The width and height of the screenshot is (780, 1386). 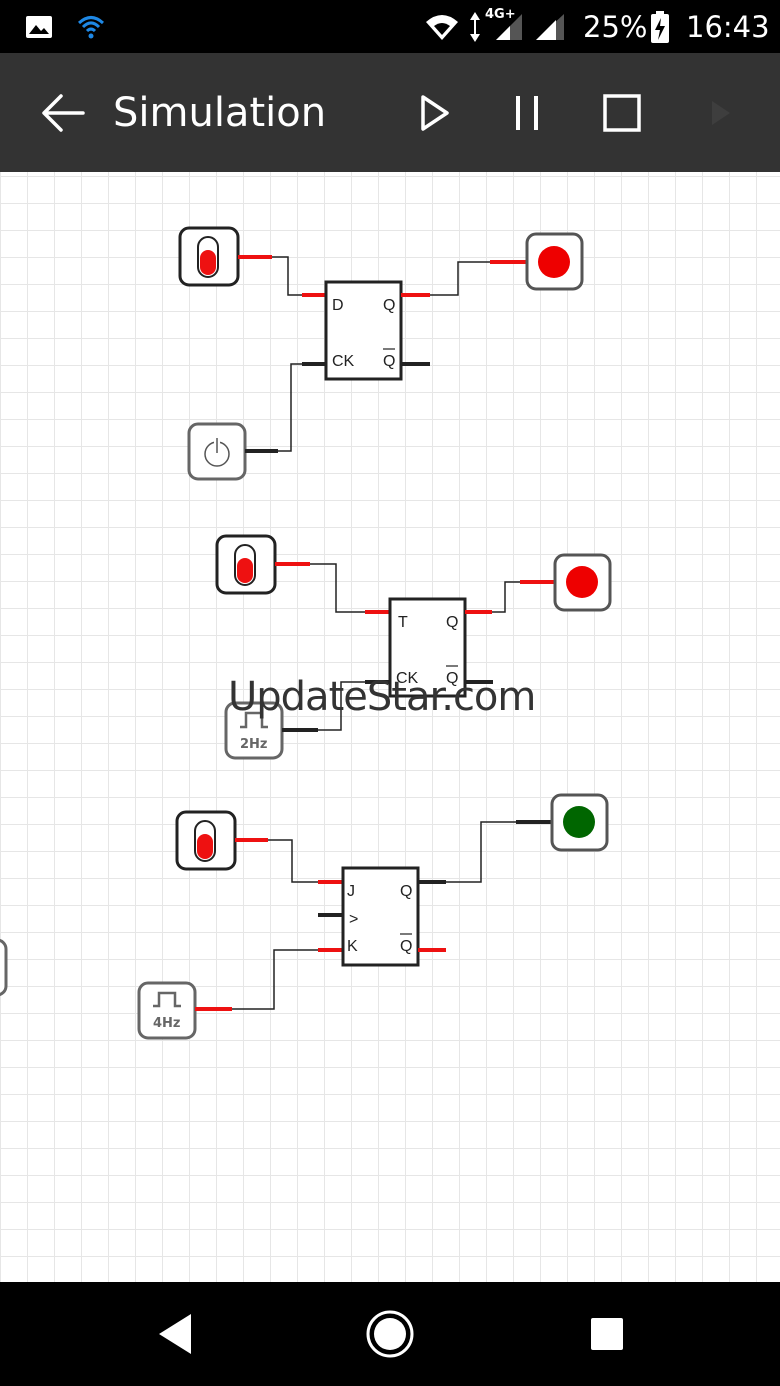 I want to click on jk-flipflop-group: 4Hz J > K Q Q, so click(x=373, y=916).